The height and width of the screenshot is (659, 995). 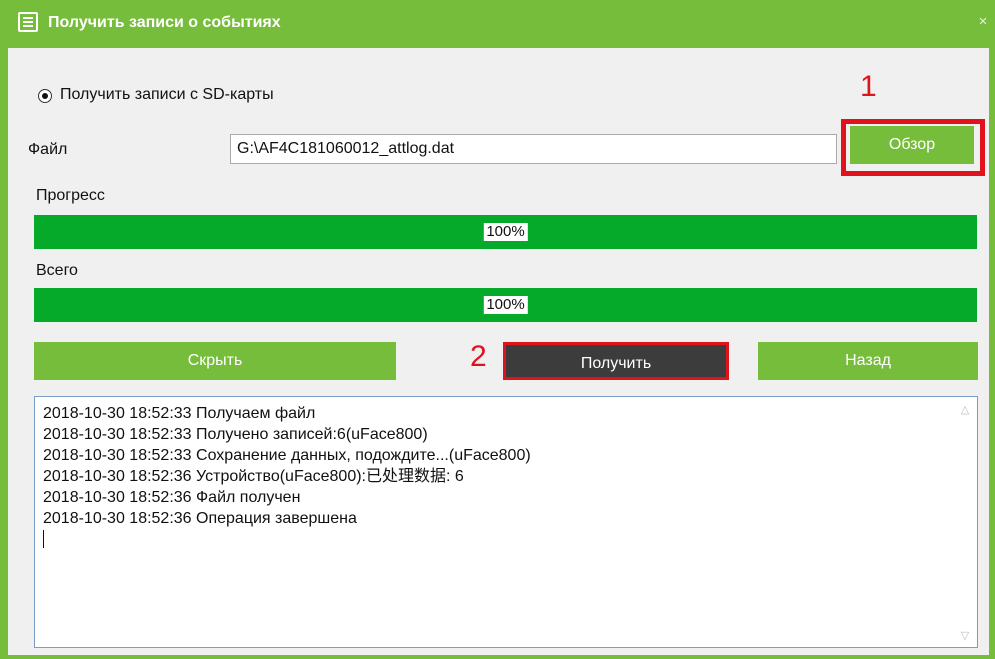 I want to click on scroll-down-arrow-icon: ▽, so click(x=965, y=635).